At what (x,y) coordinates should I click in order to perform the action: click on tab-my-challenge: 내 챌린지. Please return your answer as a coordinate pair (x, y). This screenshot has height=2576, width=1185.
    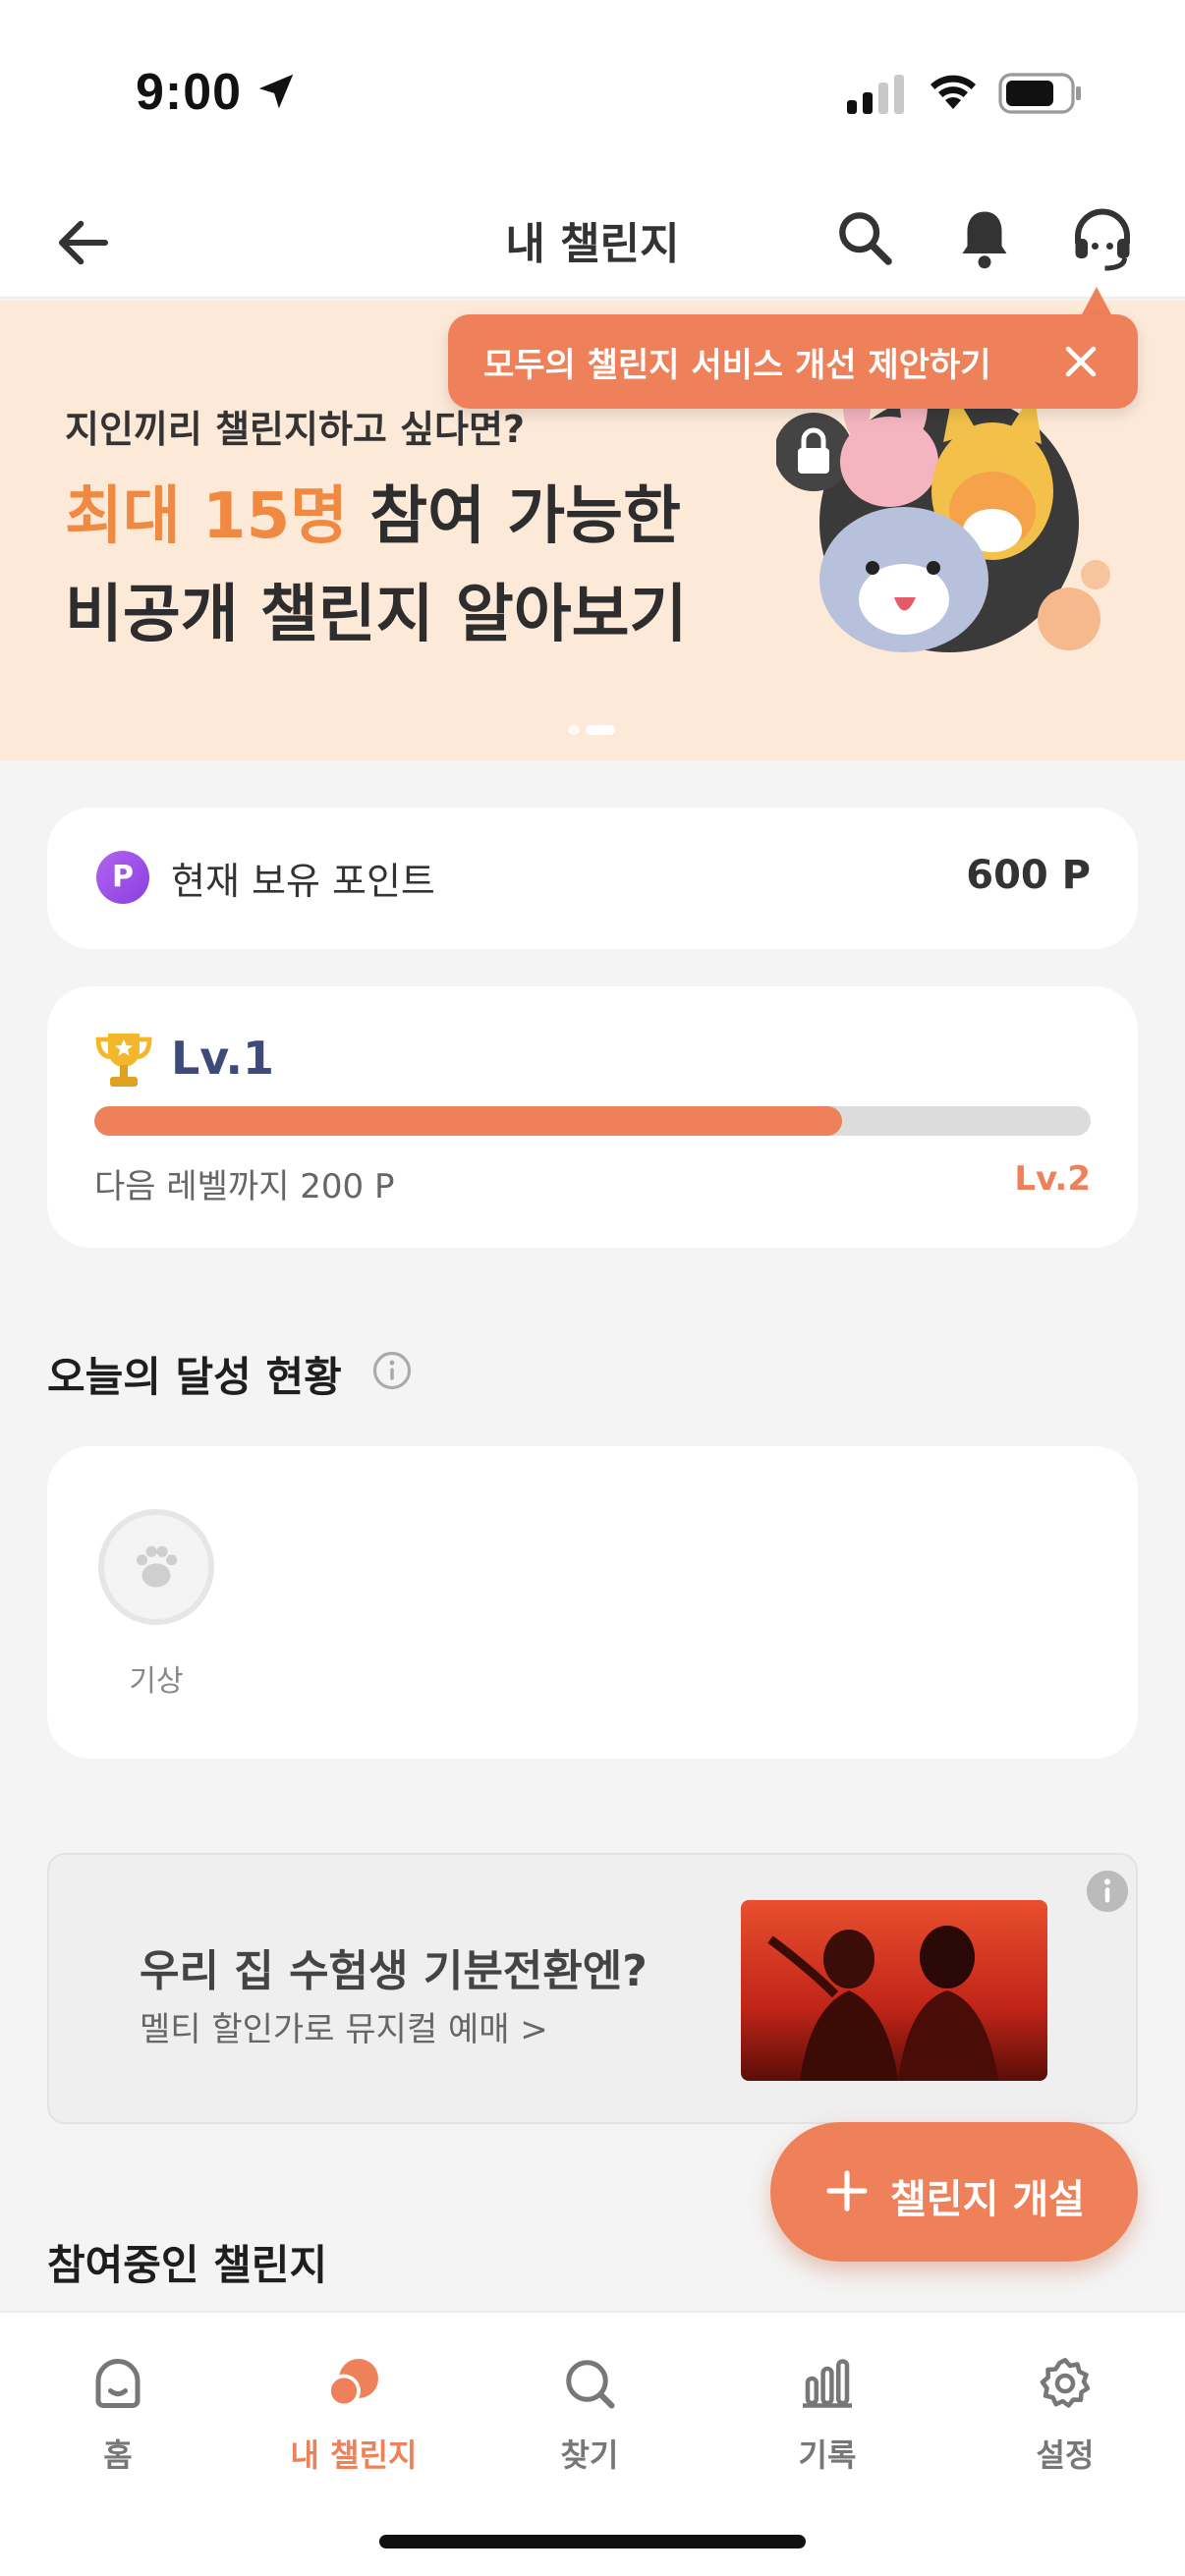
    Looking at the image, I should click on (353, 2411).